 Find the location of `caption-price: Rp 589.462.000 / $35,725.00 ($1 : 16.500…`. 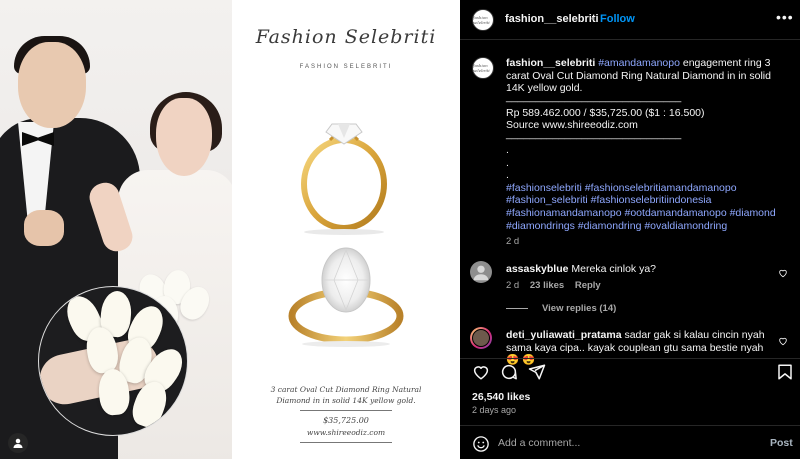

caption-price: Rp 589.462.000 / $35,725.00 ($1 : 16.500… is located at coordinates (605, 112).